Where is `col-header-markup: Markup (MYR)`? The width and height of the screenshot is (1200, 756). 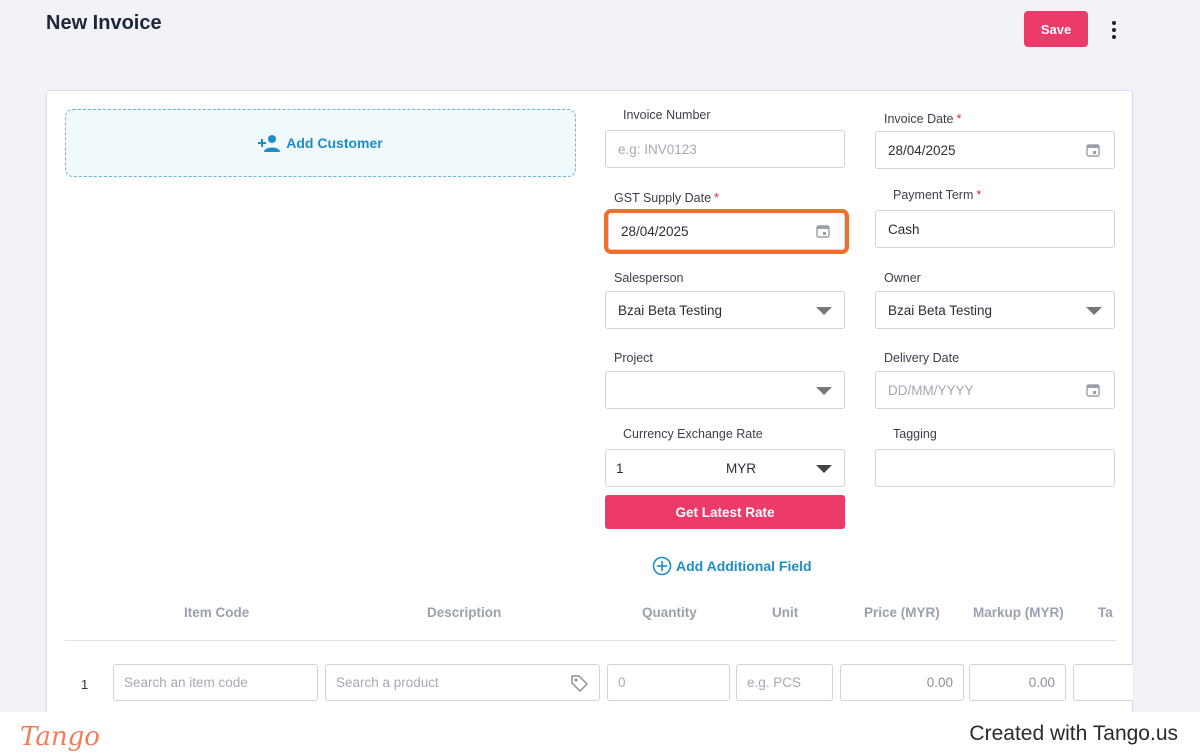 col-header-markup: Markup (MYR) is located at coordinates (1018, 612).